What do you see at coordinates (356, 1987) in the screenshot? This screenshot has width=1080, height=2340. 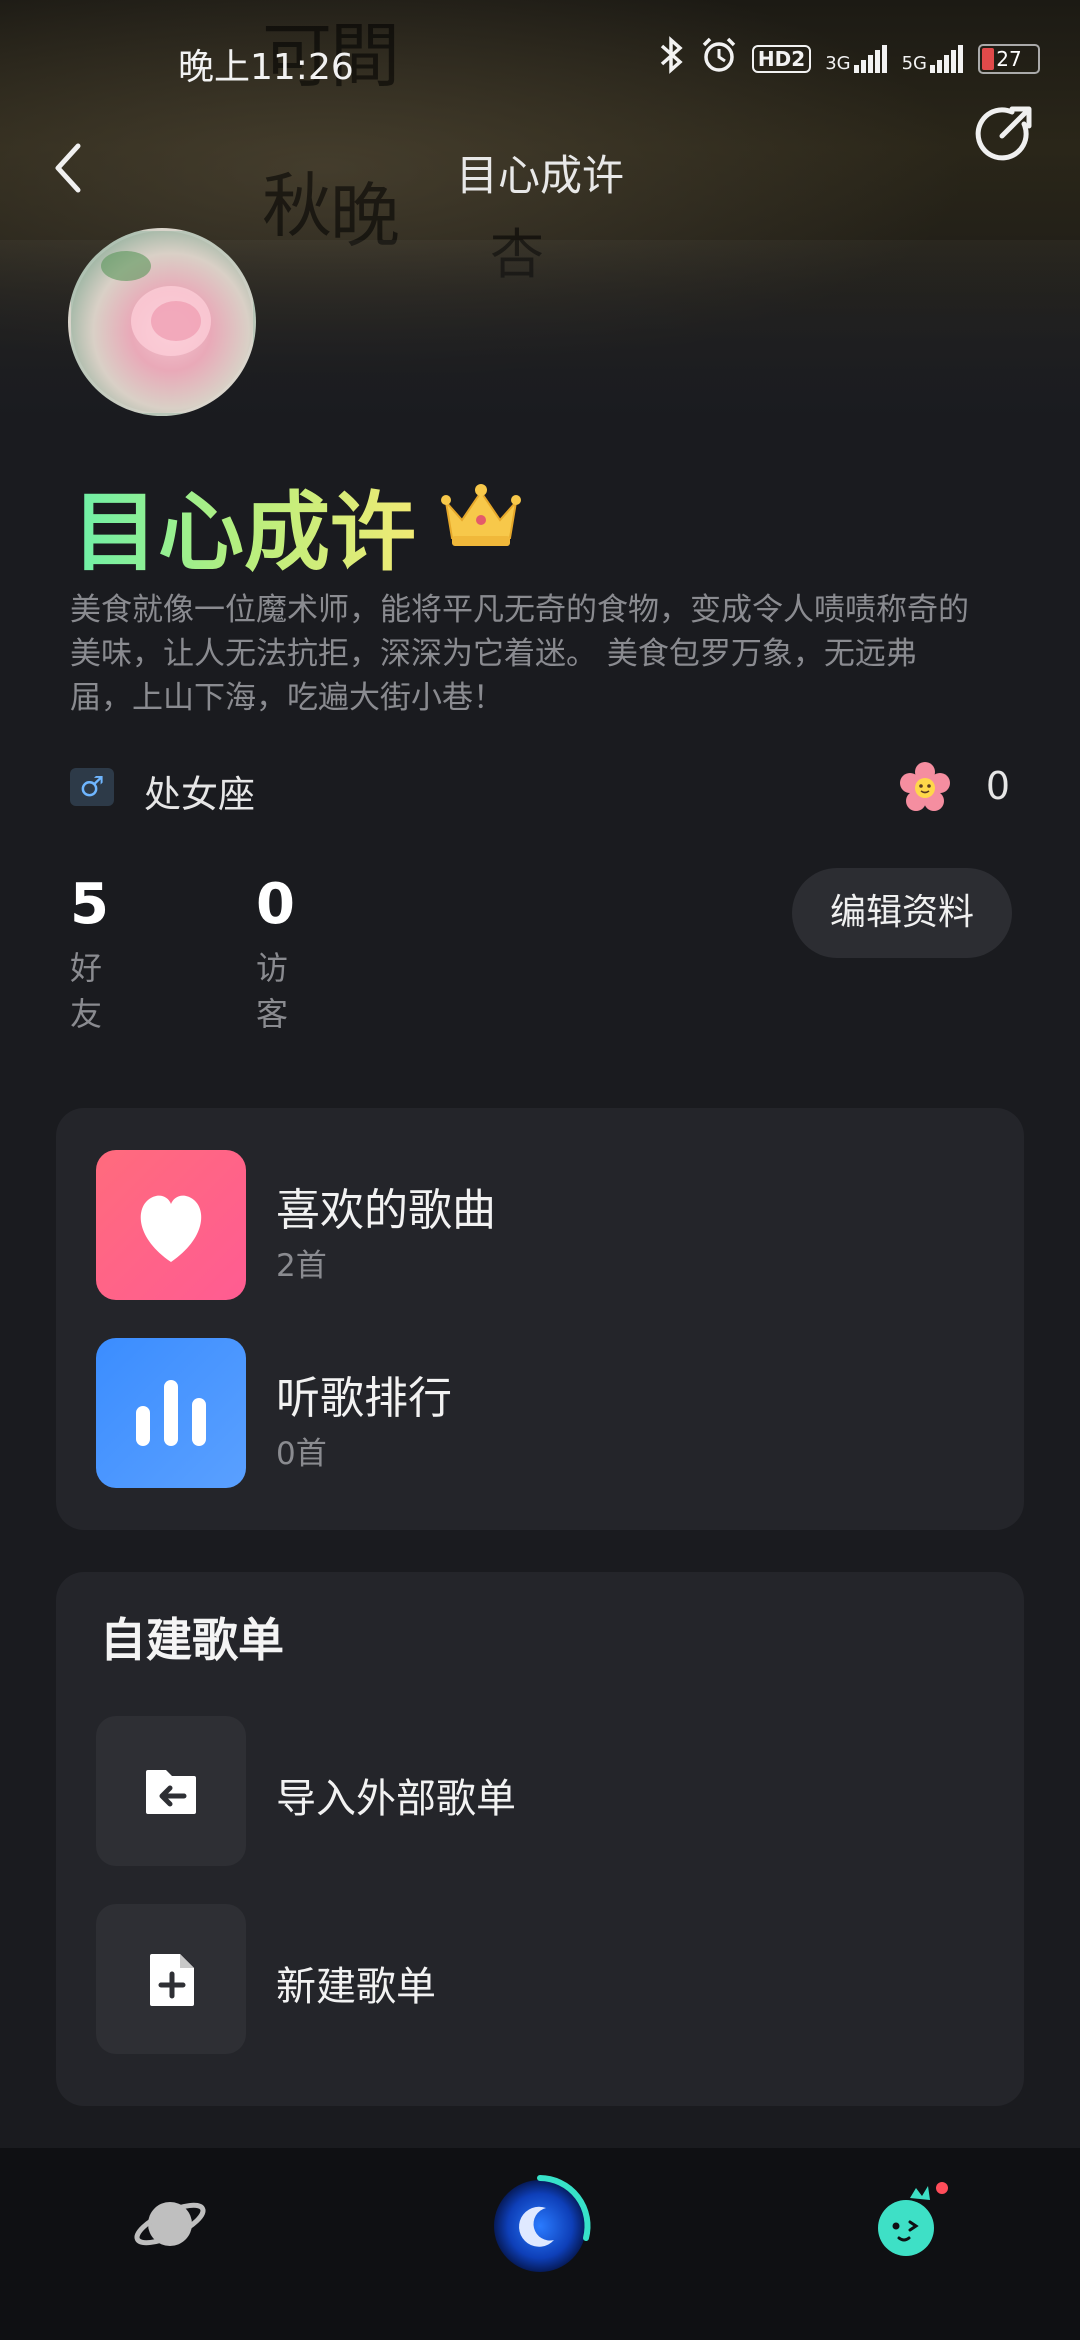 I see `new-playlist-title: 新建歌单` at bounding box center [356, 1987].